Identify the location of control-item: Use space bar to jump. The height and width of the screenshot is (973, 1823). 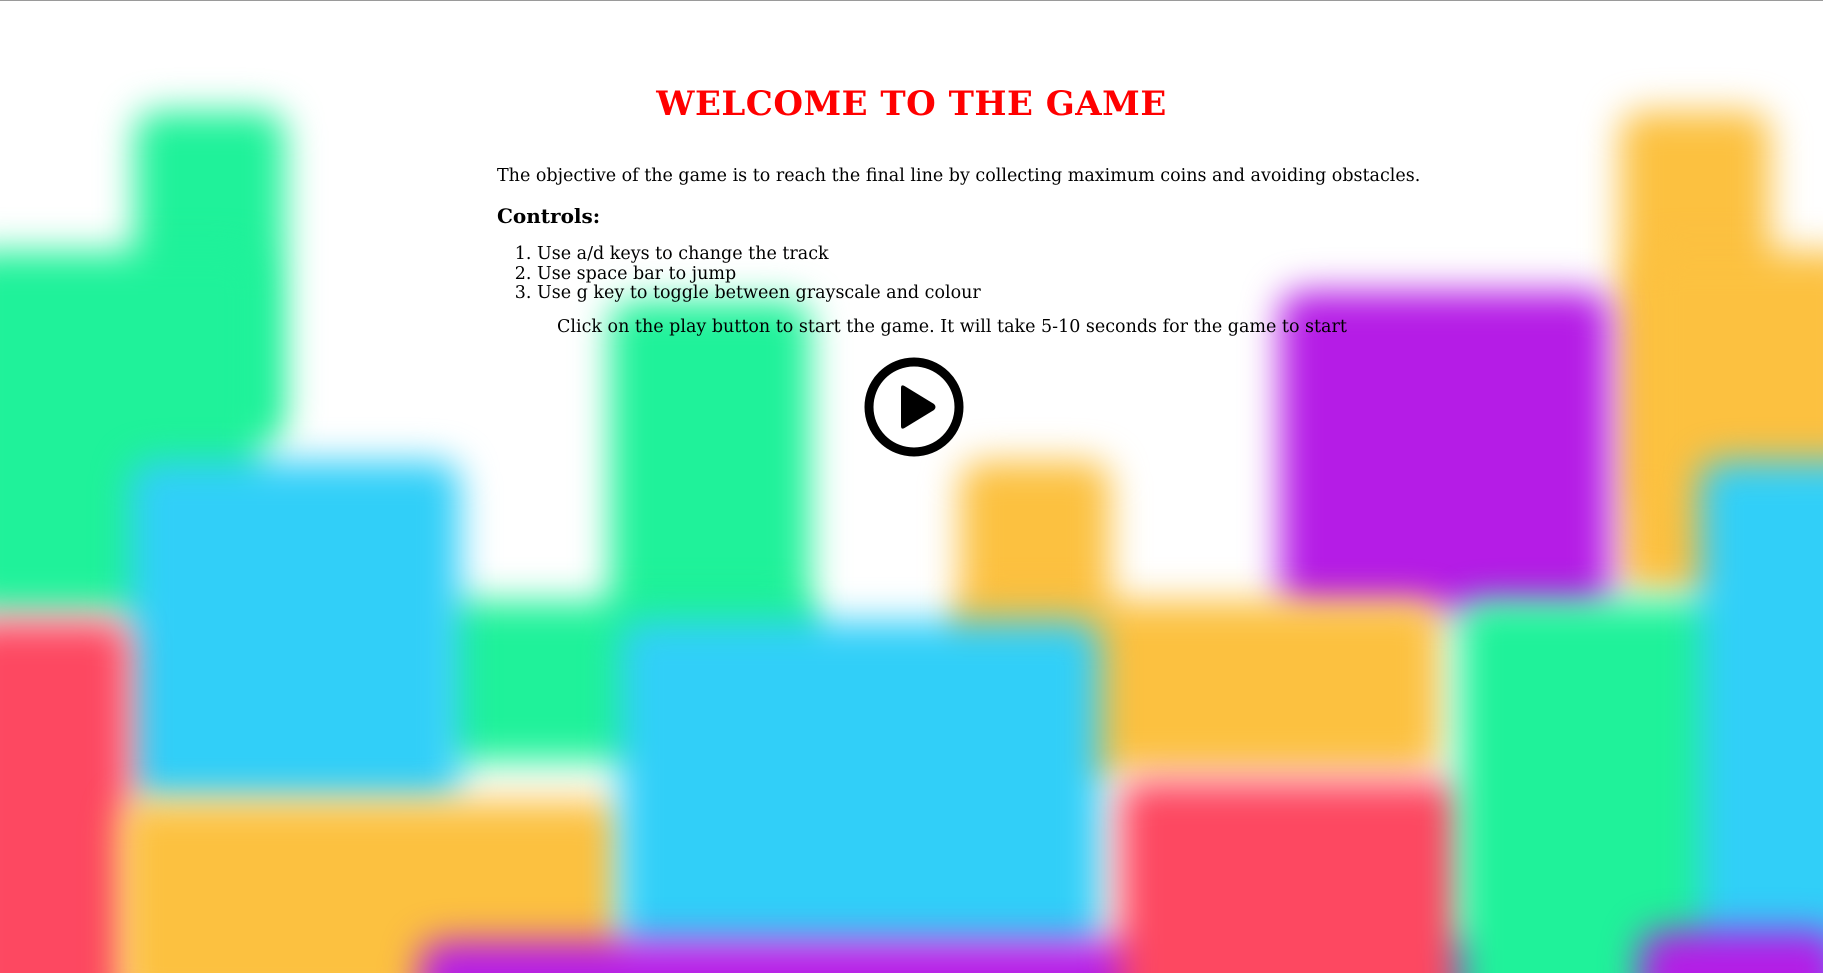
(759, 274).